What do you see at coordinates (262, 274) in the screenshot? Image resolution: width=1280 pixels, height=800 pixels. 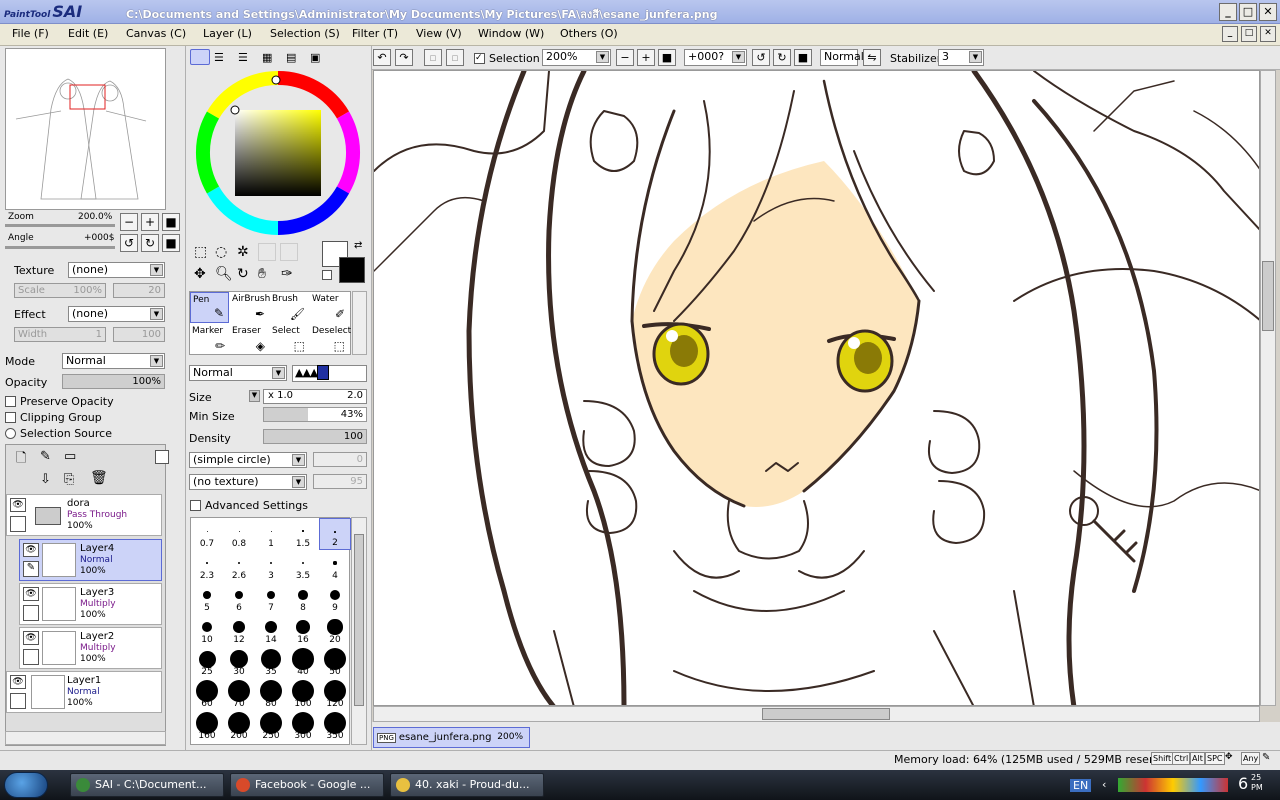 I see `hand-icon: ✋︎` at bounding box center [262, 274].